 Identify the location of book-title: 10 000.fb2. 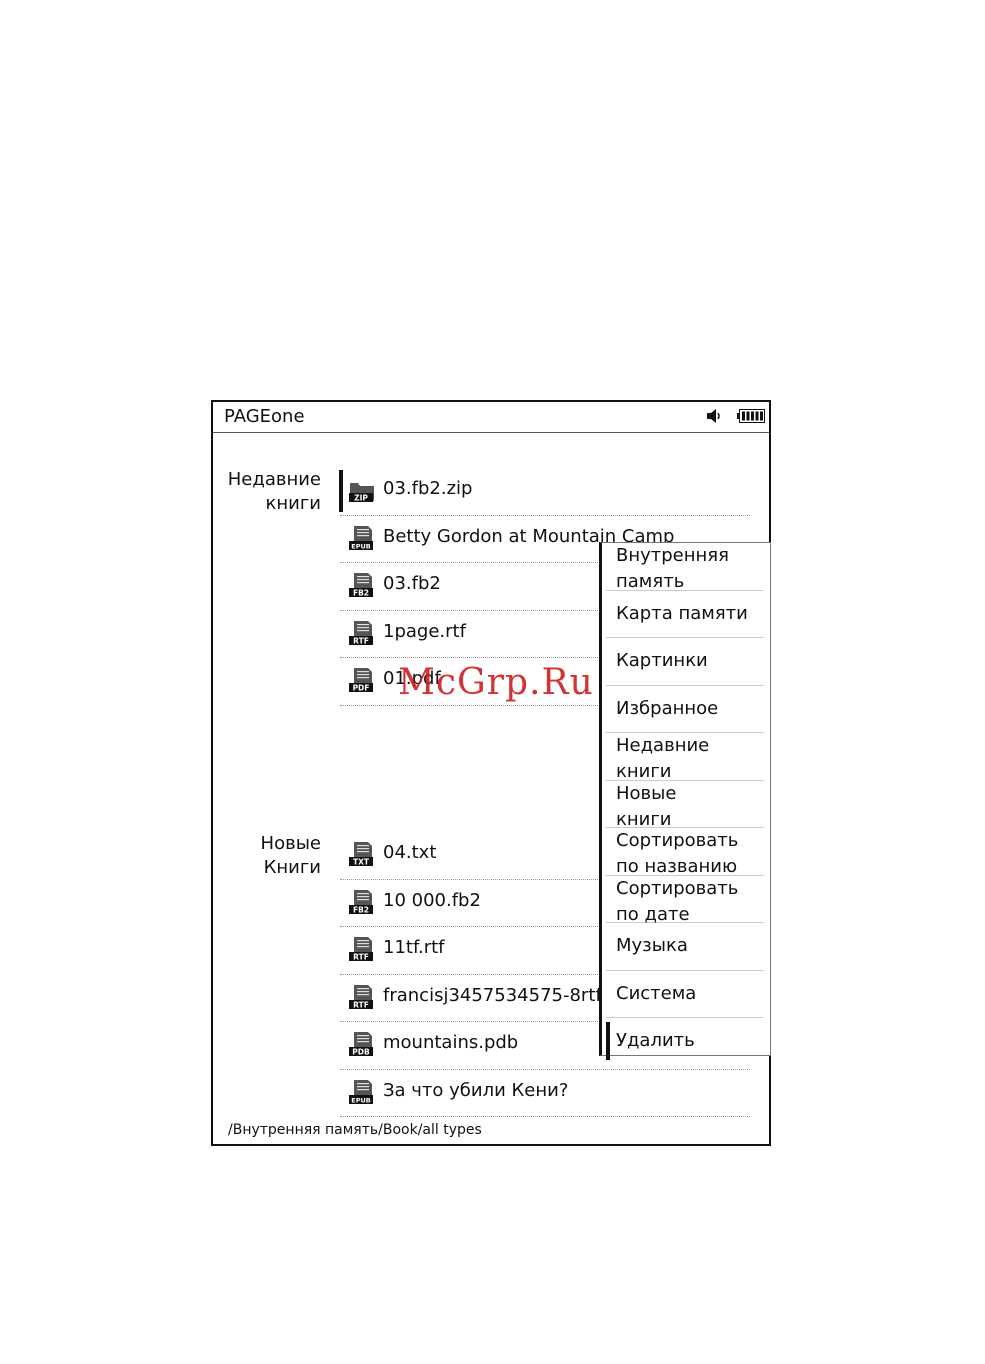
(432, 900).